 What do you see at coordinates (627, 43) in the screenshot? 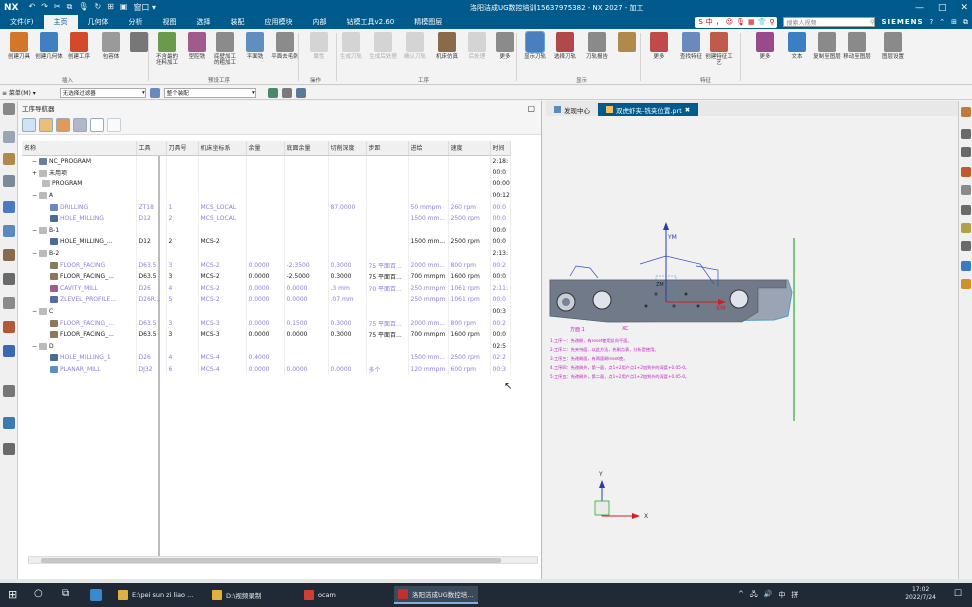
I see `ribbon-button` at bounding box center [627, 43].